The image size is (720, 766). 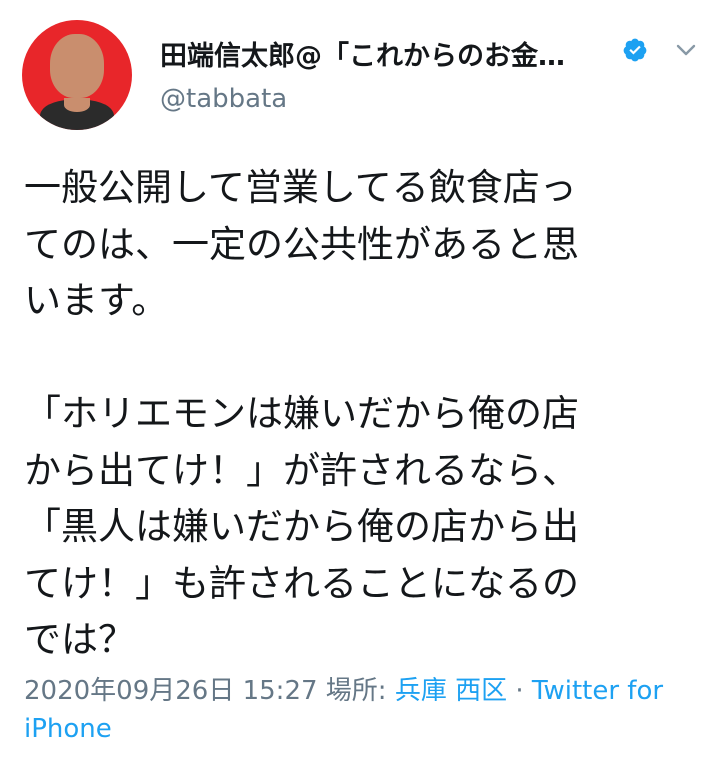 What do you see at coordinates (451, 691) in the screenshot?
I see `place-link: 兵庫 西区` at bounding box center [451, 691].